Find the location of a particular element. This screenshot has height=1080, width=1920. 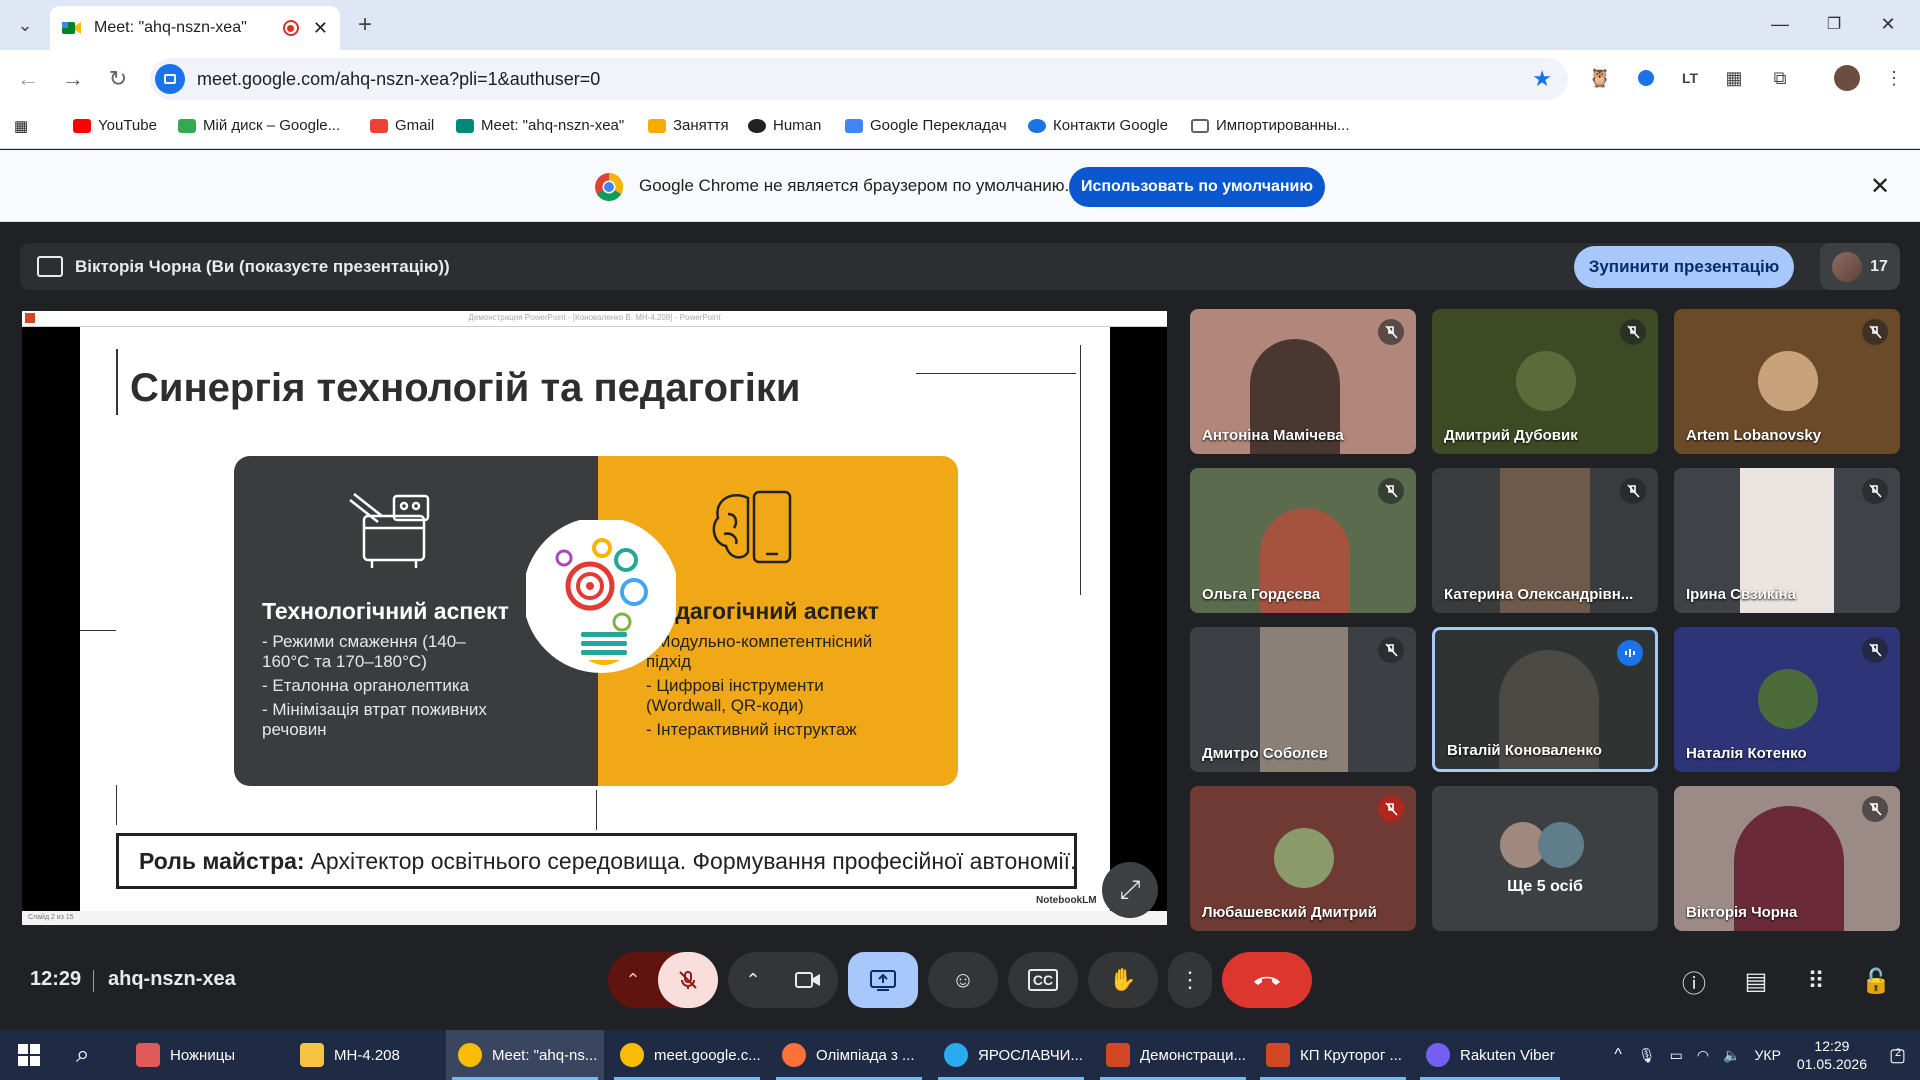

tab-close-icon: ✕ is located at coordinates (320, 28).